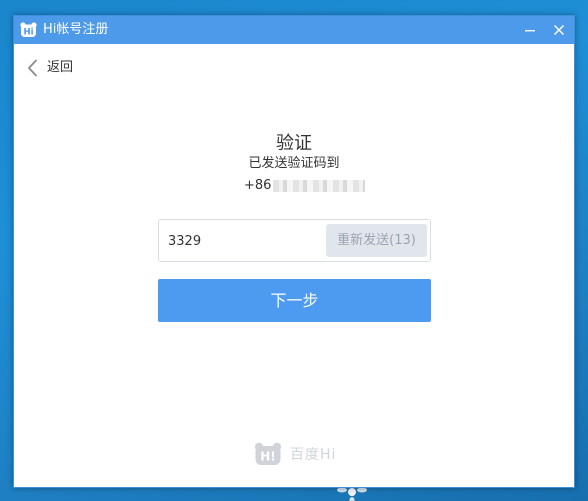  I want to click on back-button: 返回, so click(56, 68).